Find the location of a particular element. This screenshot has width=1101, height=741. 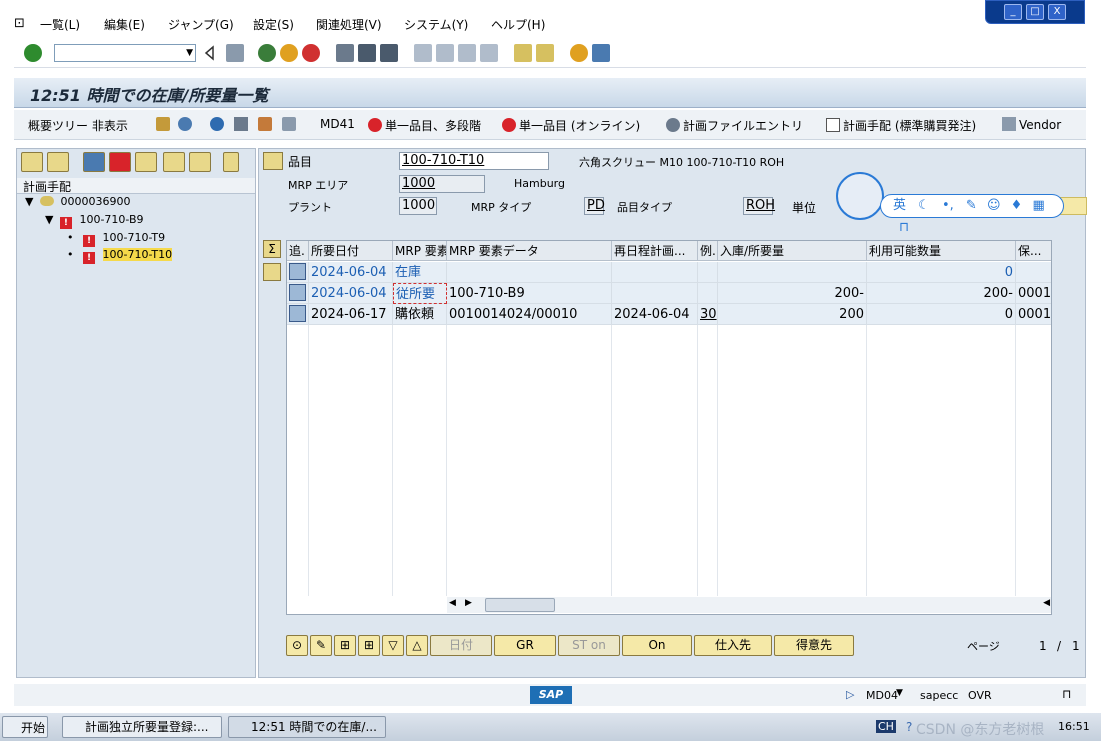

row-exception: 30 is located at coordinates (708, 314).